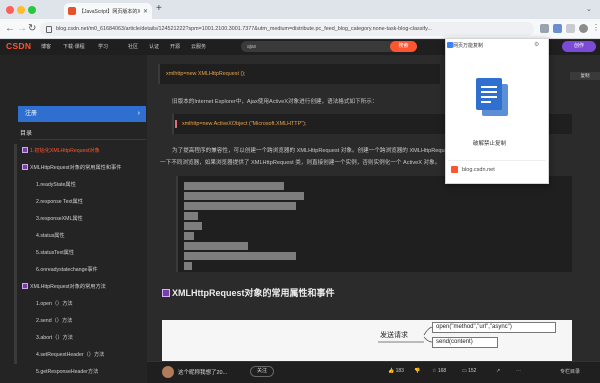 The image size is (600, 383). Describe the element at coordinates (490, 144) in the screenshot. I see `popup-status-text: 破解禁止复制` at that location.